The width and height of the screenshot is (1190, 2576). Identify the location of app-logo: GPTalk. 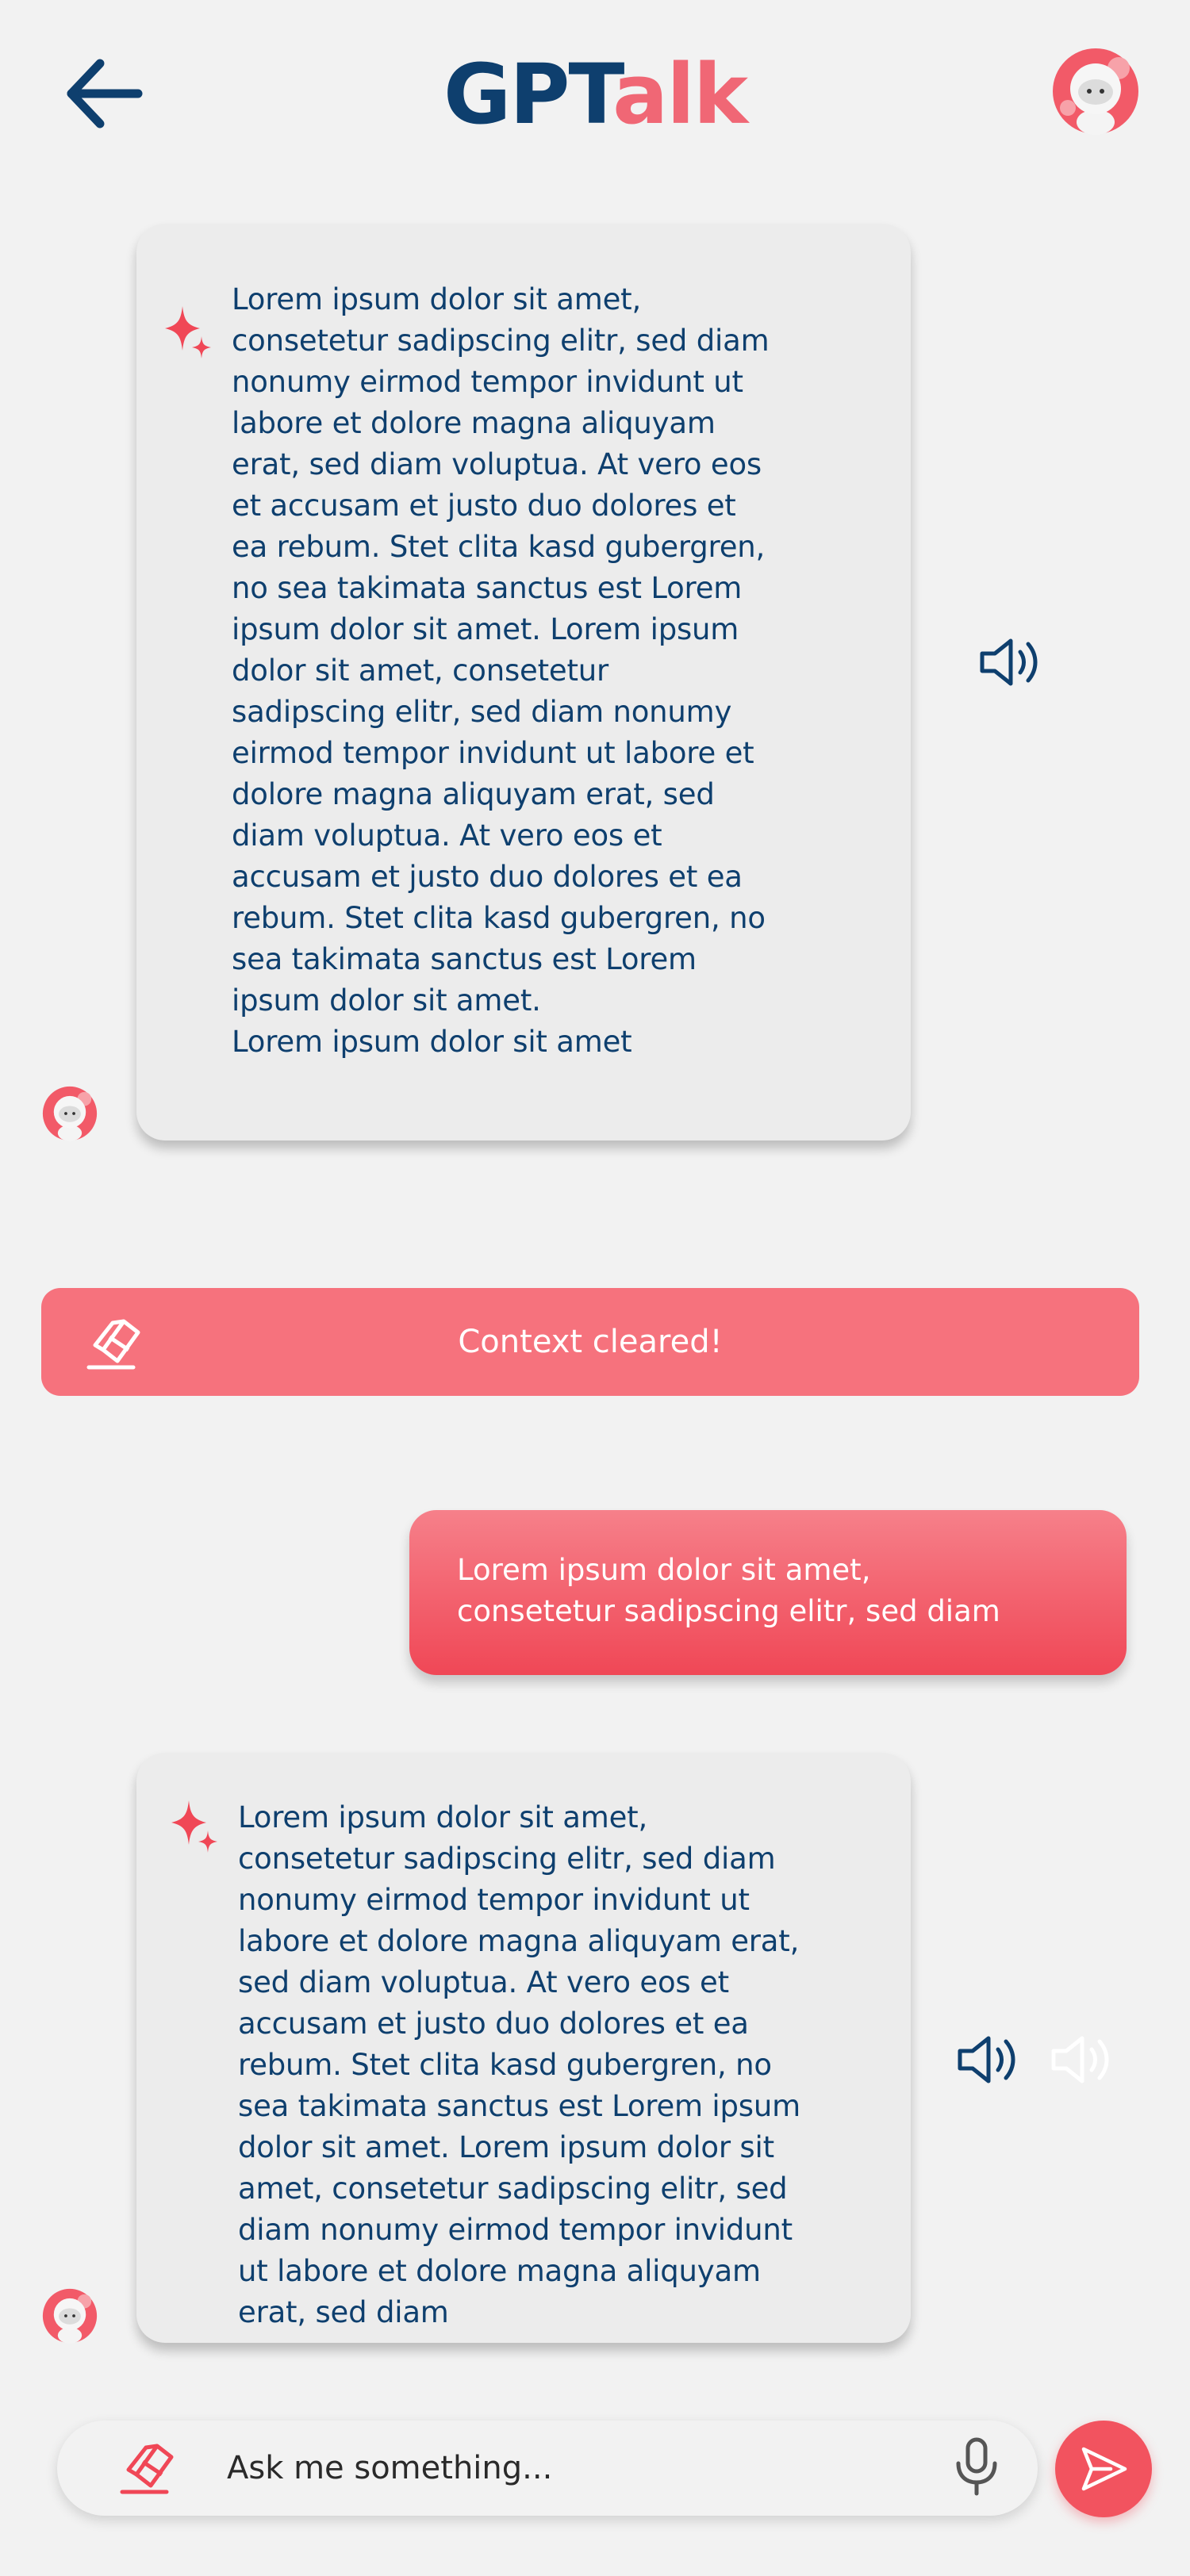
(595, 95).